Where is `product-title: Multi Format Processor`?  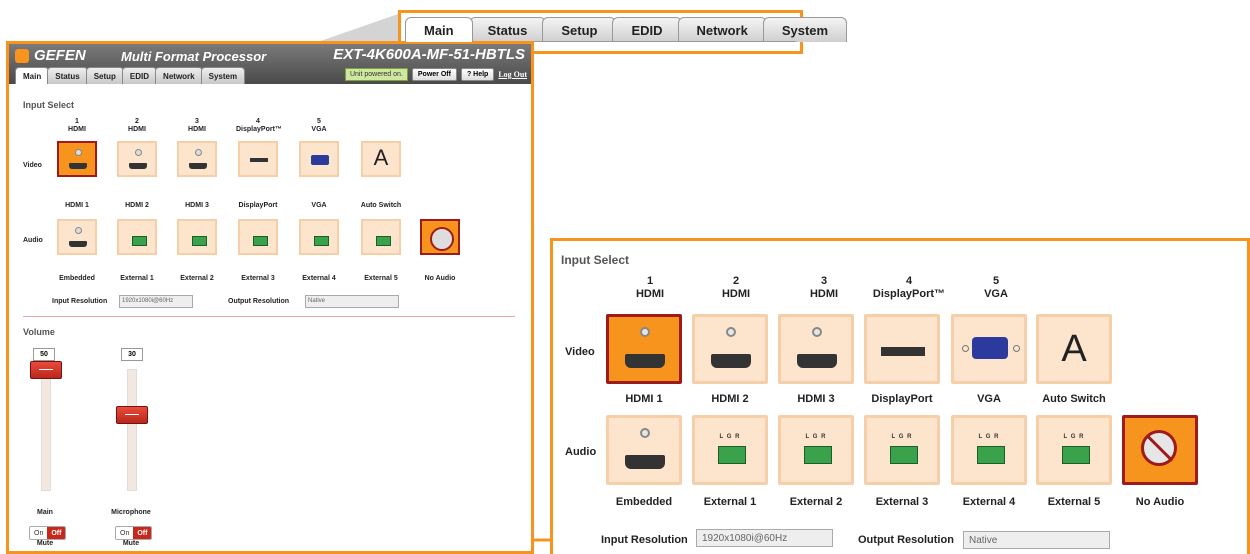 product-title: Multi Format Processor is located at coordinates (194, 56).